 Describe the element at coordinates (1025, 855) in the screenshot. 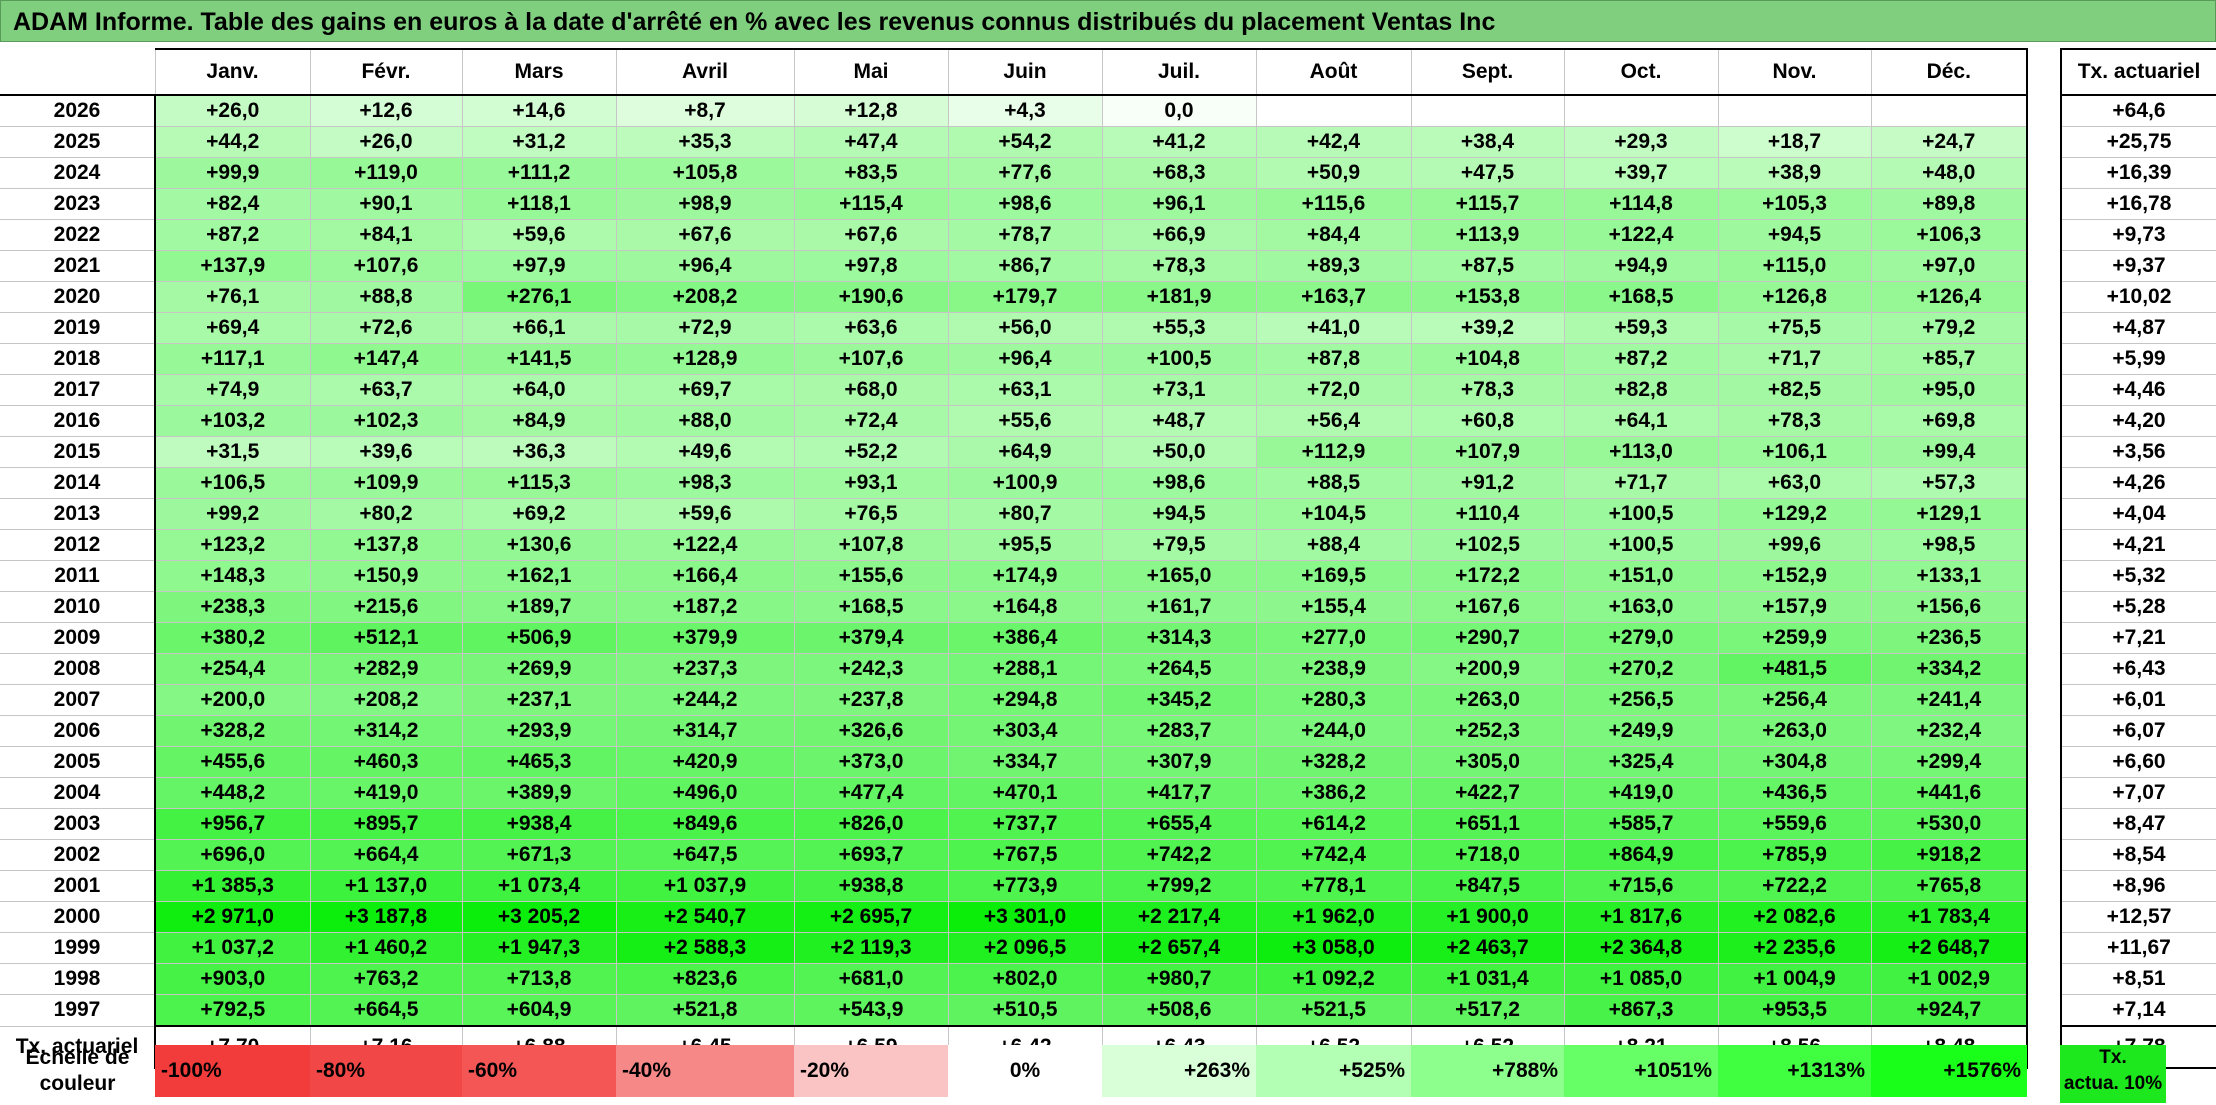

I see `gain-cell: +767,5` at that location.